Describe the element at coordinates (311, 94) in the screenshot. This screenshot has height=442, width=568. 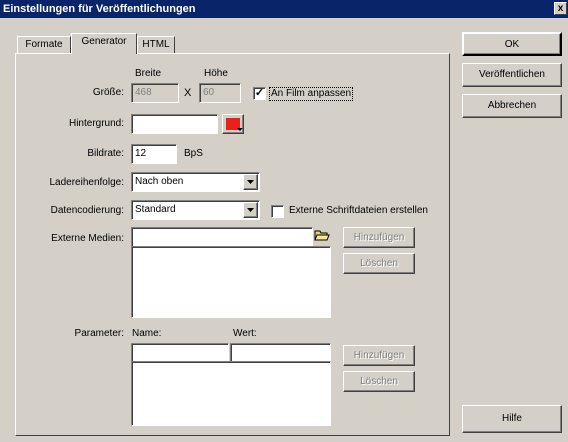
I see `fit-to-movie-label: An Film anpassen` at that location.